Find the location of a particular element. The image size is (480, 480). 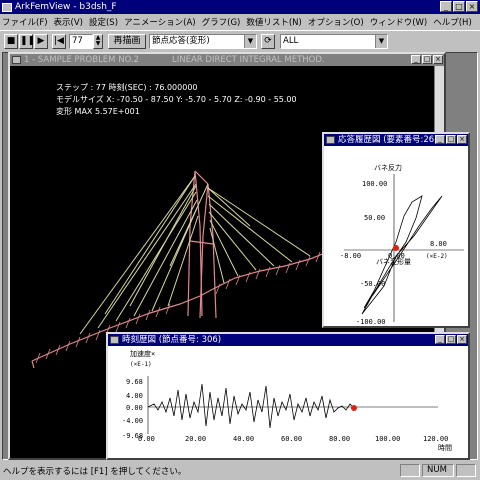

rewind-button: |◀ is located at coordinates (59, 41).